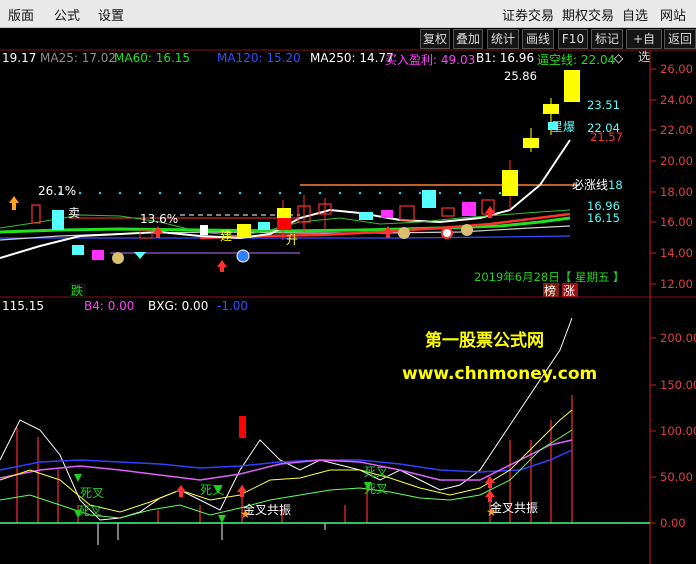  I want to click on sub-neg-bars, so click(211, 534).